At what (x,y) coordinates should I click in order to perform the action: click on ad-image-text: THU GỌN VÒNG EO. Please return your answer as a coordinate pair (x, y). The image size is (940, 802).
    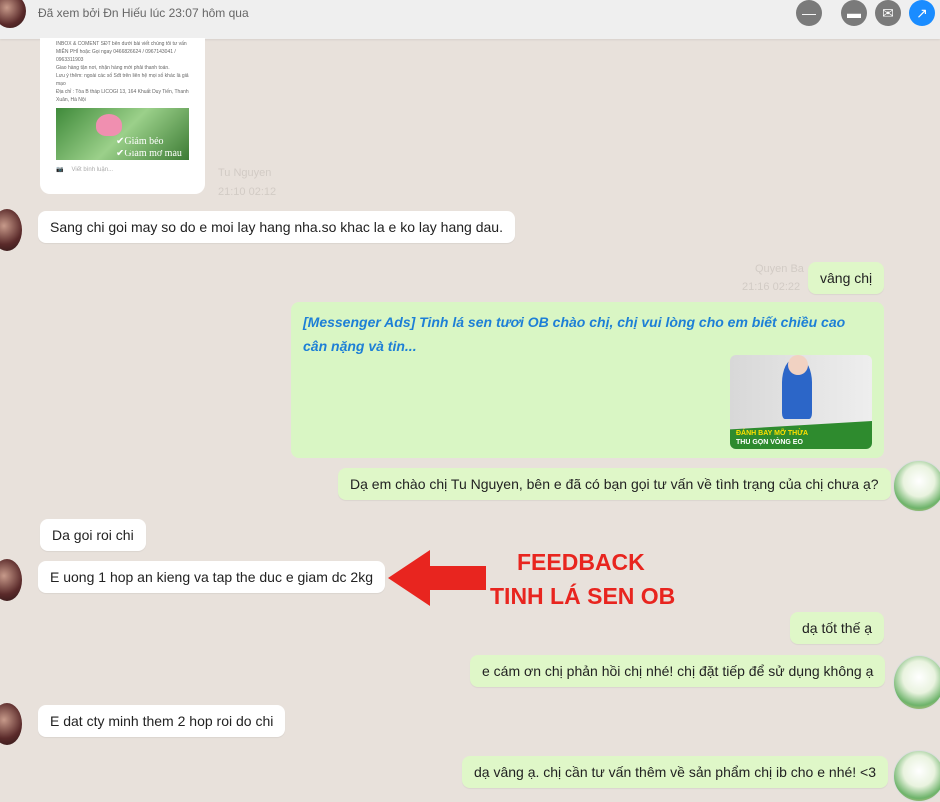
    Looking at the image, I should click on (769, 442).